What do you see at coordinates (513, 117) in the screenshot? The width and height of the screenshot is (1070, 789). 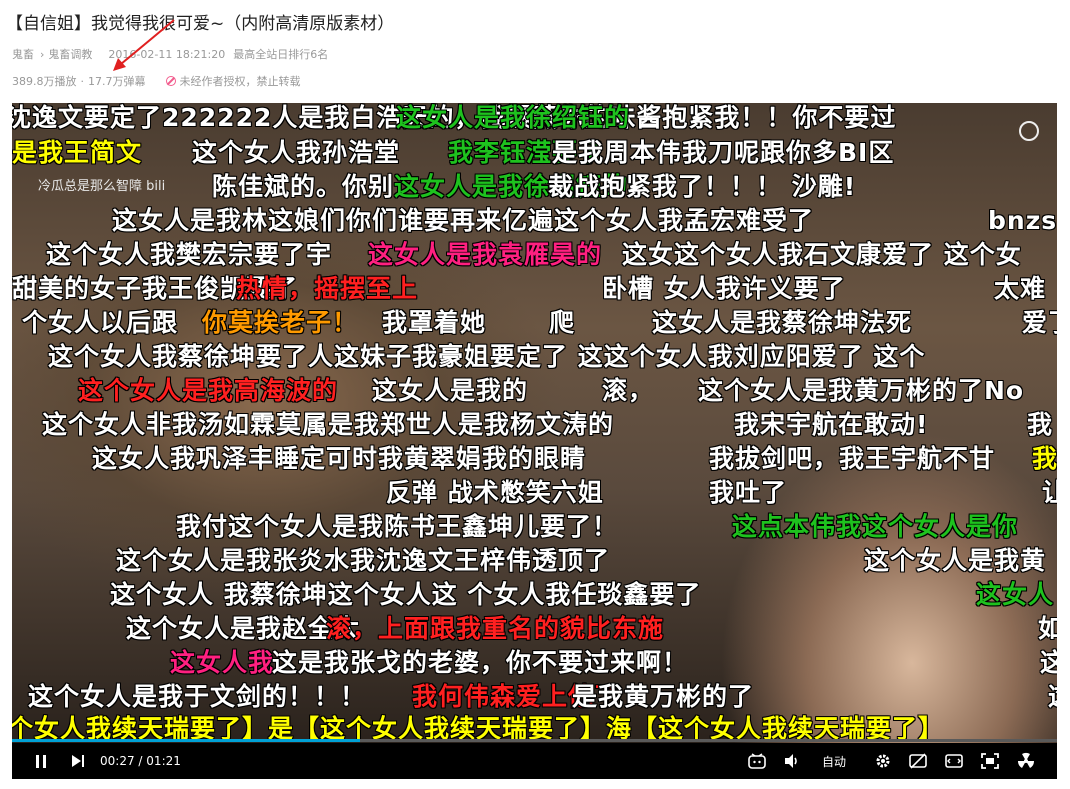 I see `danmaku-comment: 这女人是我徐绍钰的` at bounding box center [513, 117].